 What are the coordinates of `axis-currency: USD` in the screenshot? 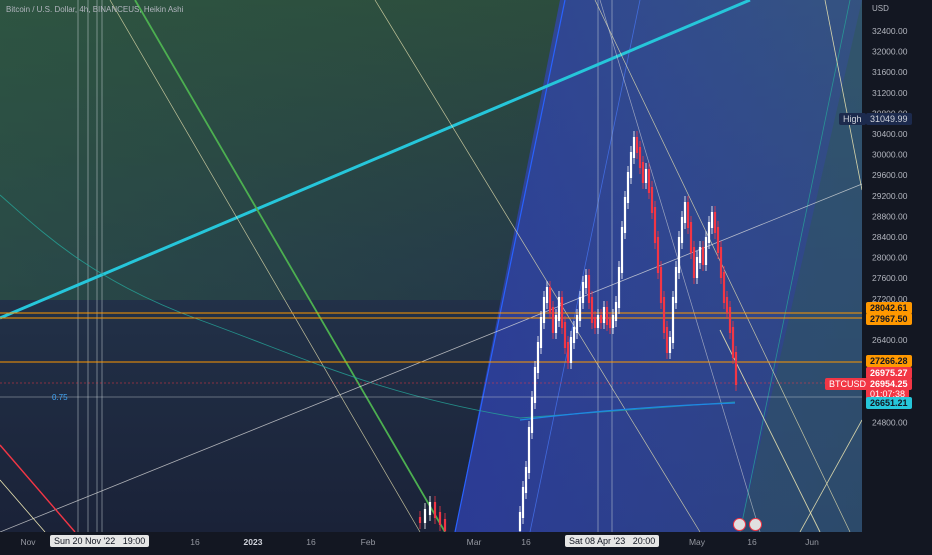 It's located at (880, 8).